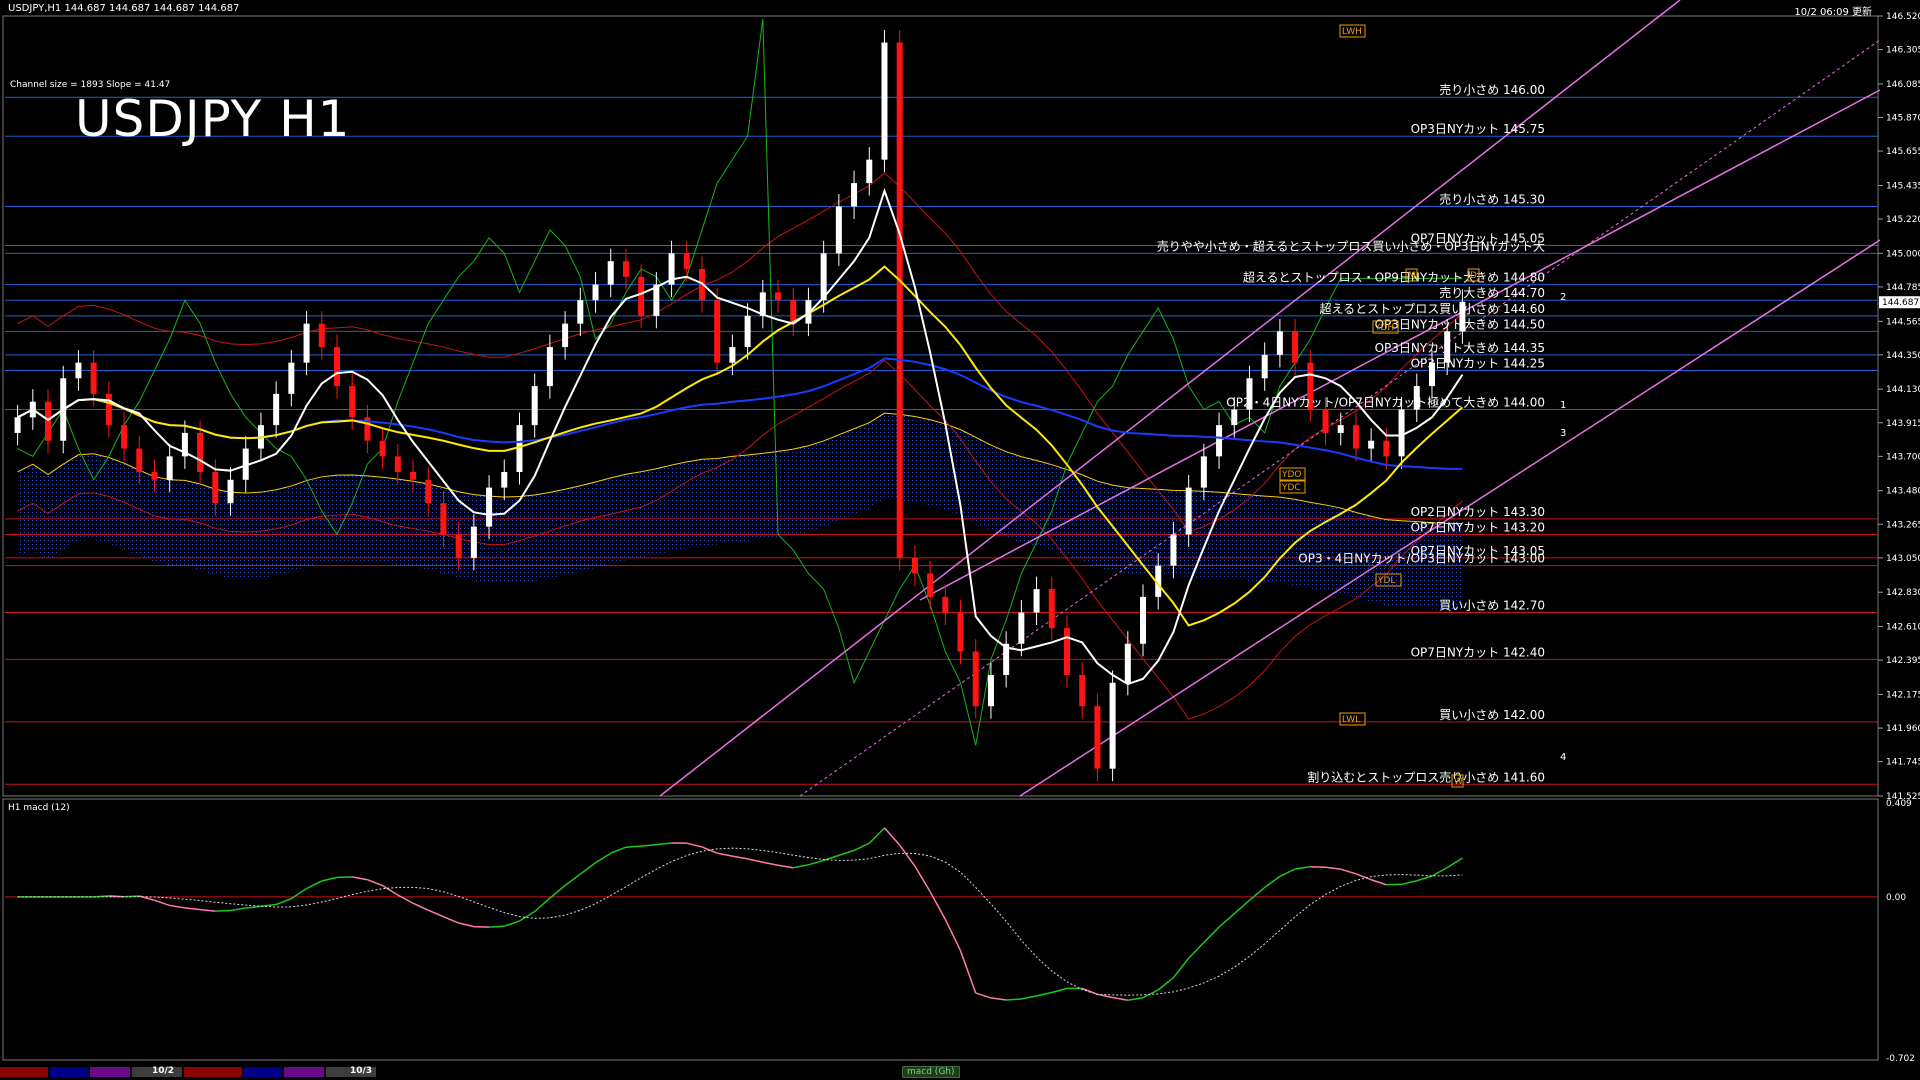 Image resolution: width=1920 pixels, height=1080 pixels. What do you see at coordinates (39, 808) in the screenshot?
I see `macd-subwindow-label: H1 macd (12)` at bounding box center [39, 808].